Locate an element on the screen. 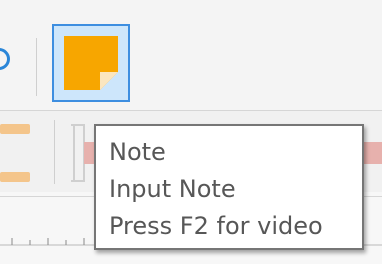 Image resolution: width=382 pixels, height=264 pixels. sticky-note-icon is located at coordinates (91, 63).